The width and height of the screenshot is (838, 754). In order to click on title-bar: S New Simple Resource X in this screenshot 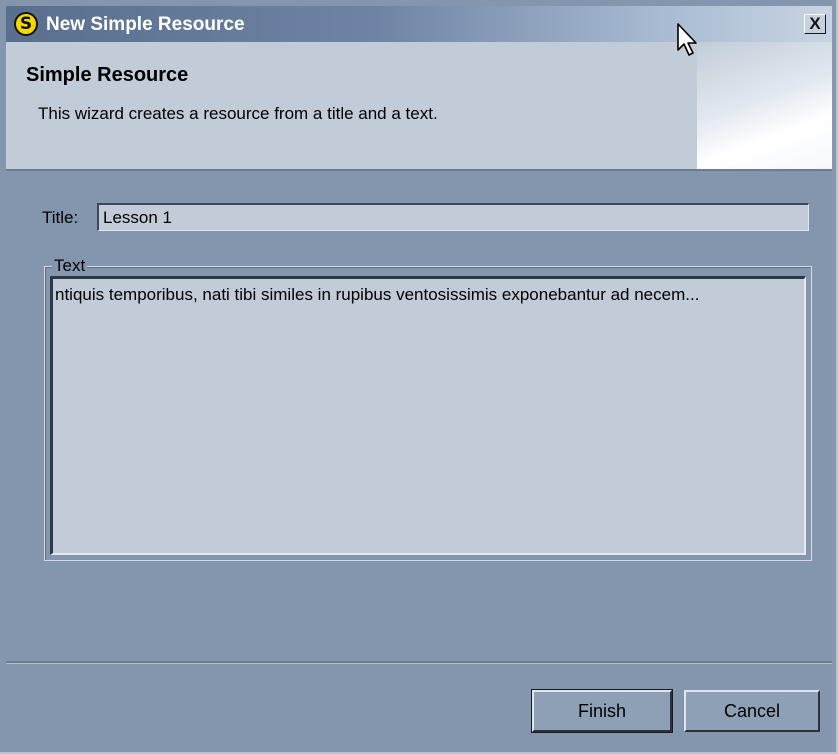, I will do `click(419, 24)`.